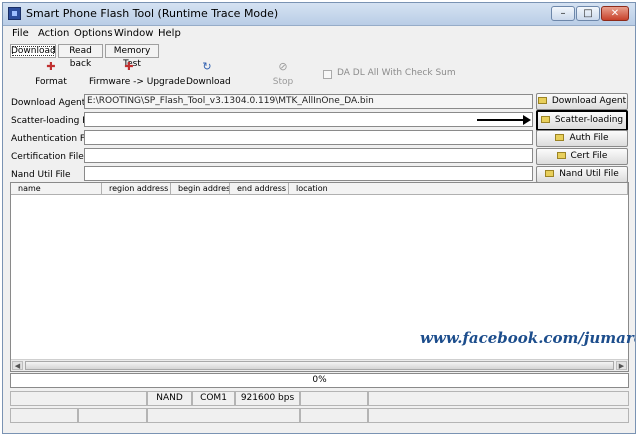 The height and width of the screenshot is (437, 640). I want to click on download-label: Download, so click(208, 82).